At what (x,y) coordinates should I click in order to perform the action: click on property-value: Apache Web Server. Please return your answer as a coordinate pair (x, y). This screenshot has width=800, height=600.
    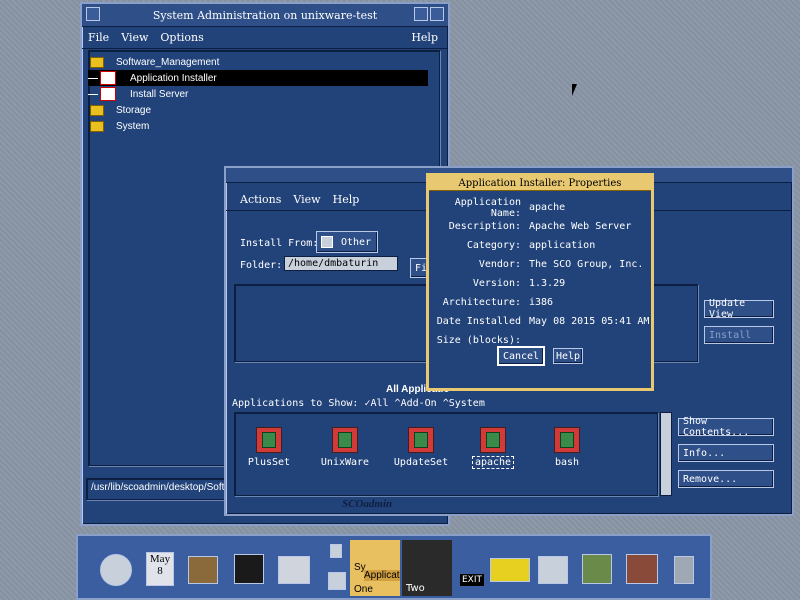
    Looking at the image, I should click on (580, 226).